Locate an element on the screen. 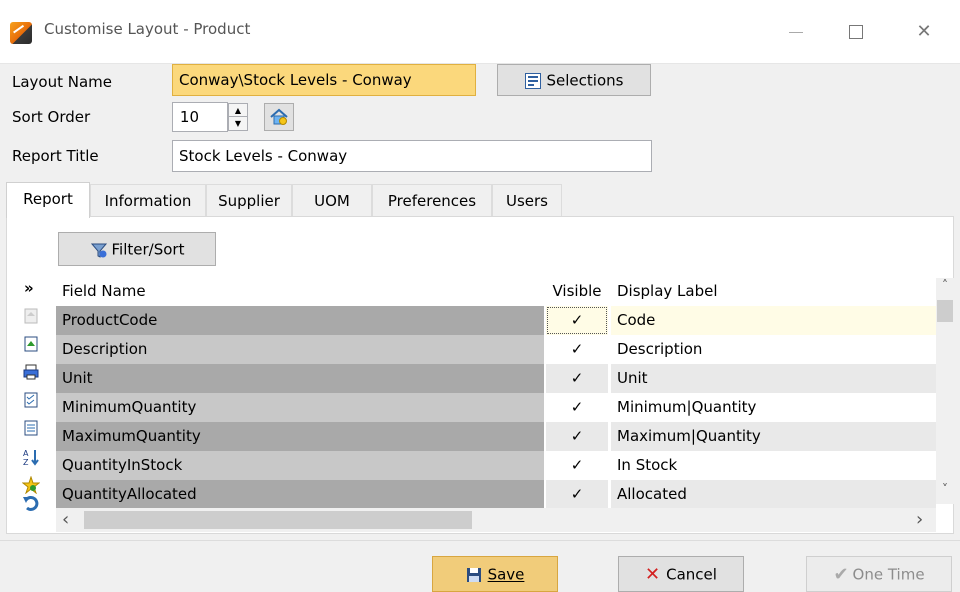 This screenshot has height=592, width=960. cancel-button: ✕ Cancel is located at coordinates (681, 574).